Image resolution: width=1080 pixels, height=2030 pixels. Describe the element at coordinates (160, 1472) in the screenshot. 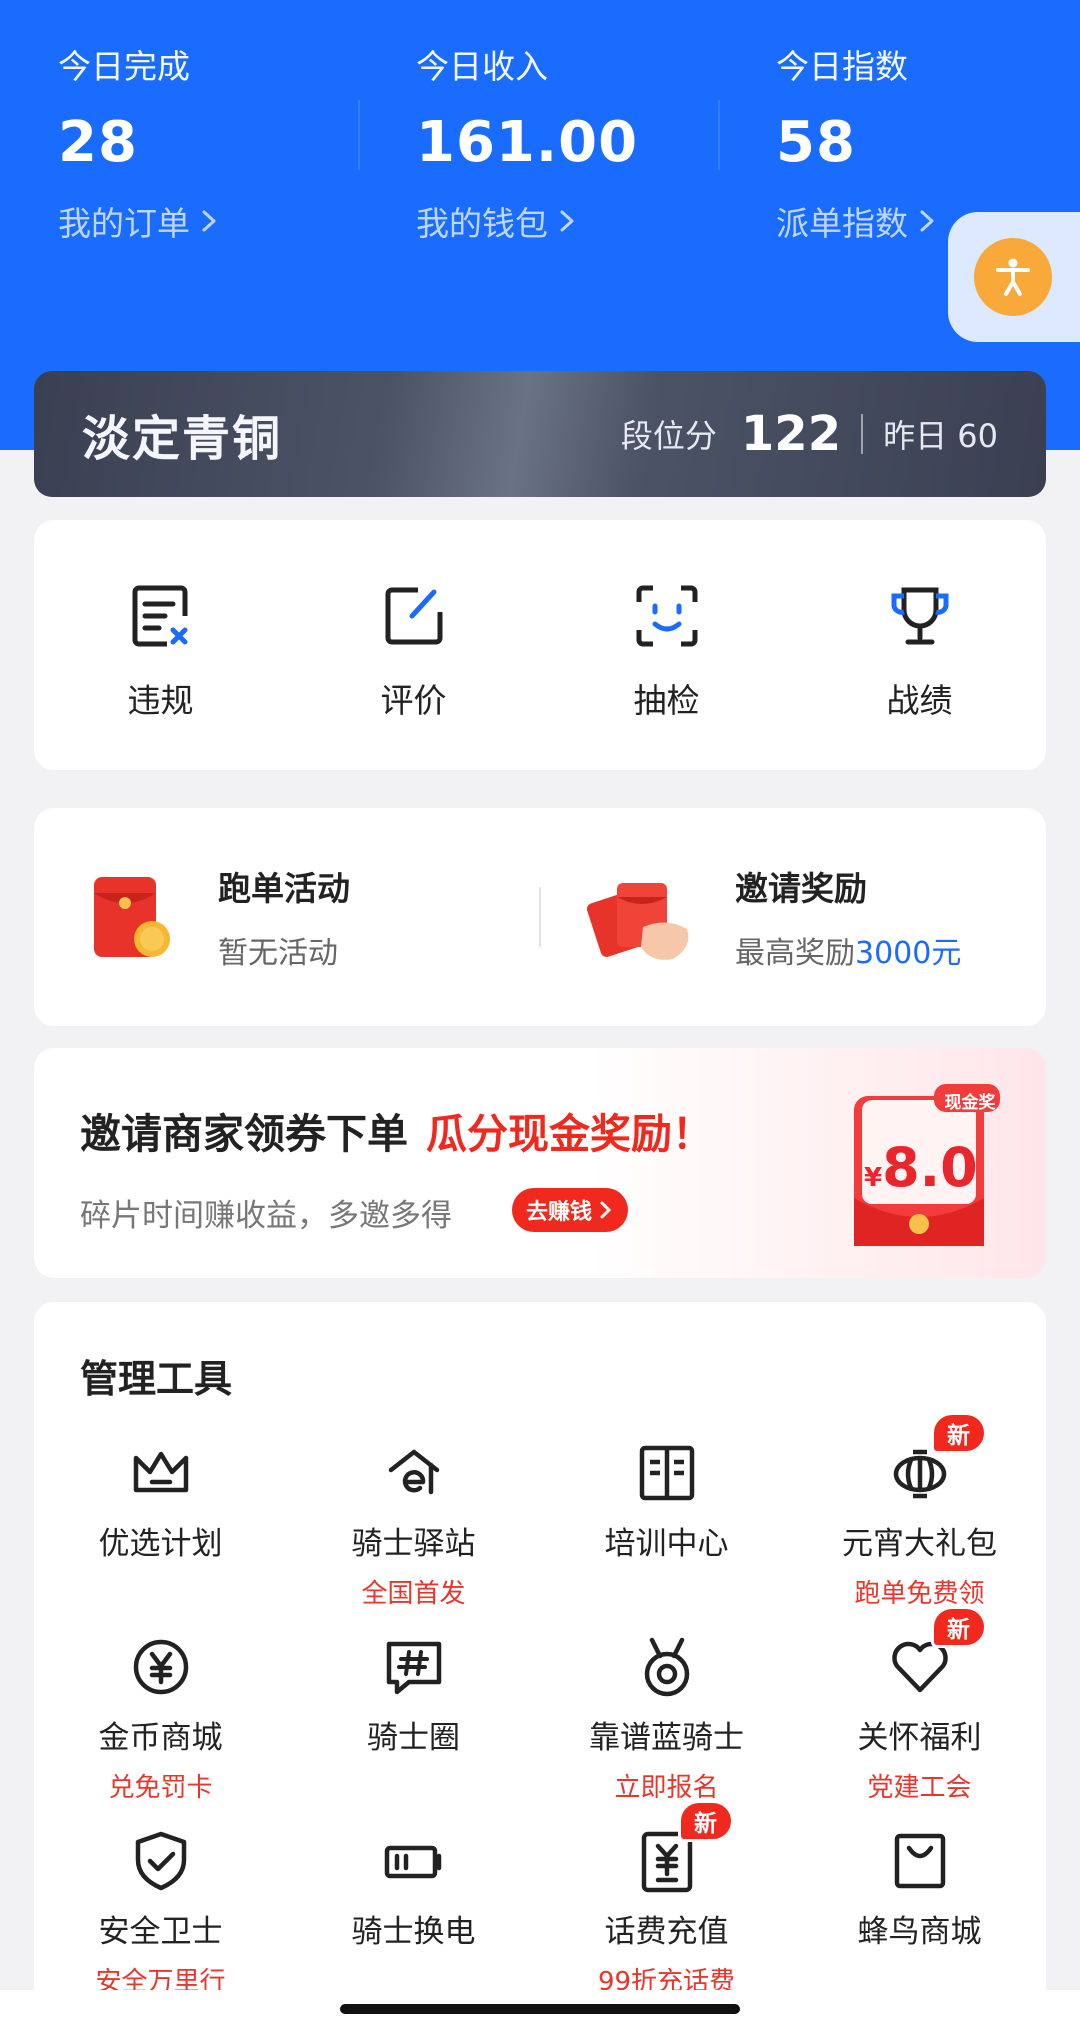

I see `crown-icon` at that location.